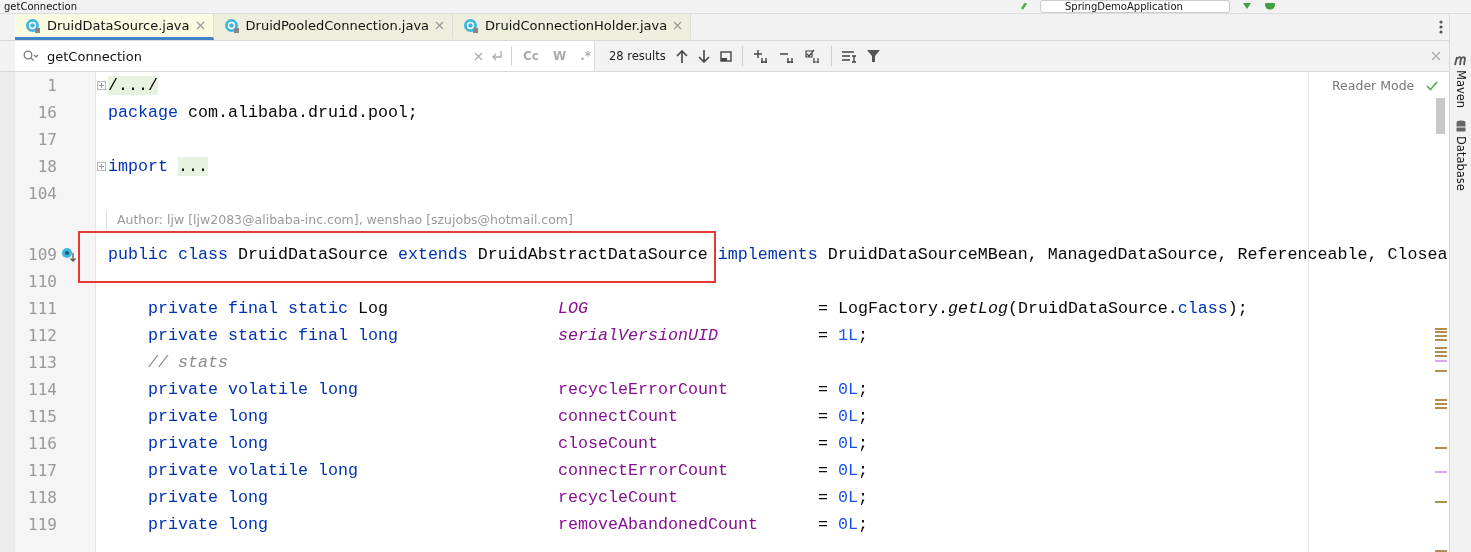 This screenshot has width=1471, height=552. Describe the element at coordinates (42, 497) in the screenshot. I see `line-number: 118` at that location.